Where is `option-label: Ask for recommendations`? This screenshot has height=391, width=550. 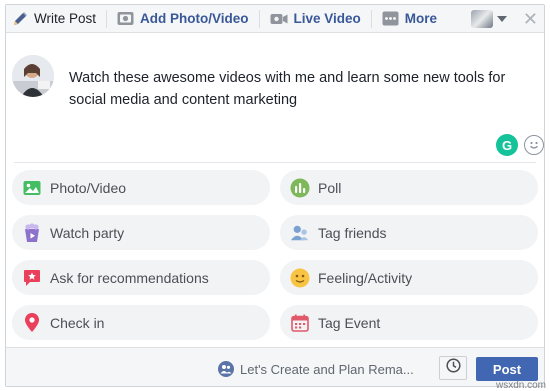
option-label: Ask for recommendations is located at coordinates (129, 277).